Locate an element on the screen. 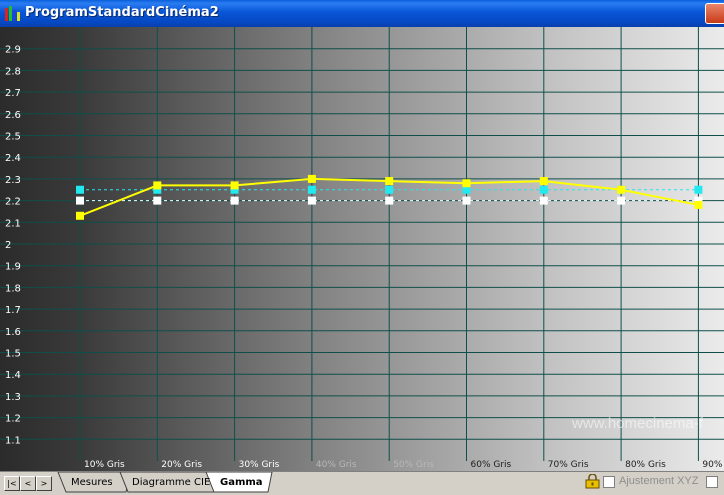  tab-gamma: Gamma is located at coordinates (241, 482).